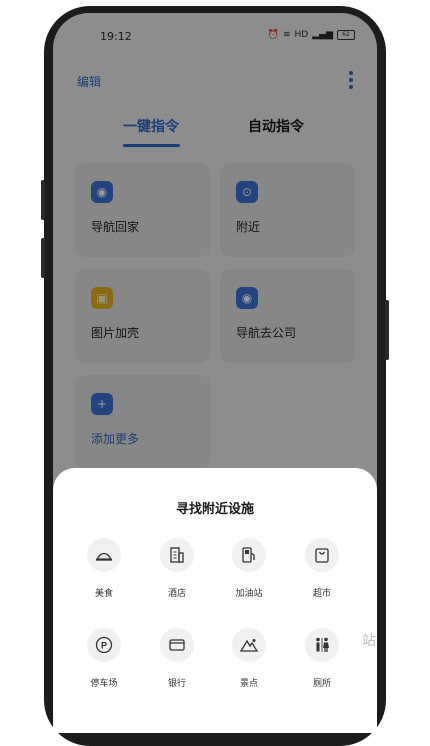  Describe the element at coordinates (249, 555) in the screenshot. I see `gas-pump-icon` at that location.